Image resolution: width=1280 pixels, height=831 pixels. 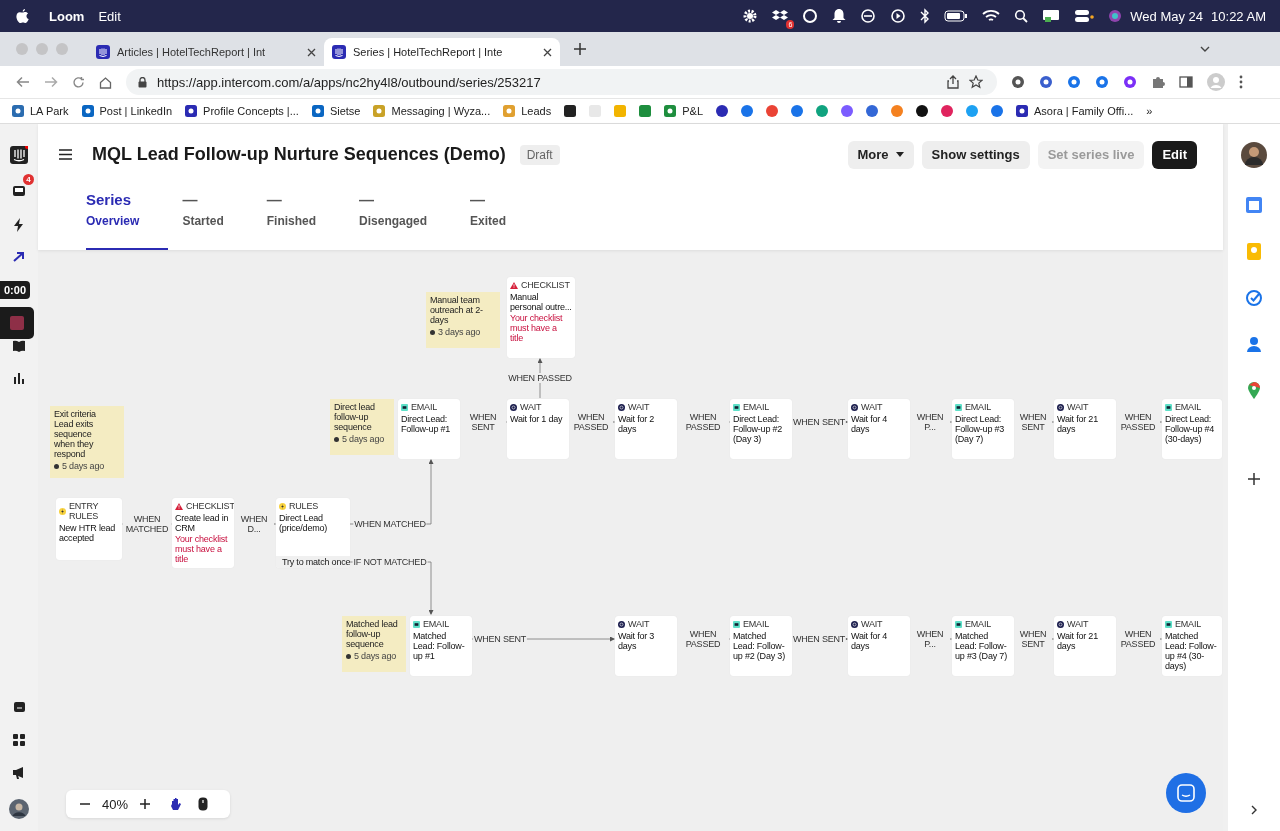 What do you see at coordinates (839, 16) in the screenshot?
I see `bell-icon` at bounding box center [839, 16].